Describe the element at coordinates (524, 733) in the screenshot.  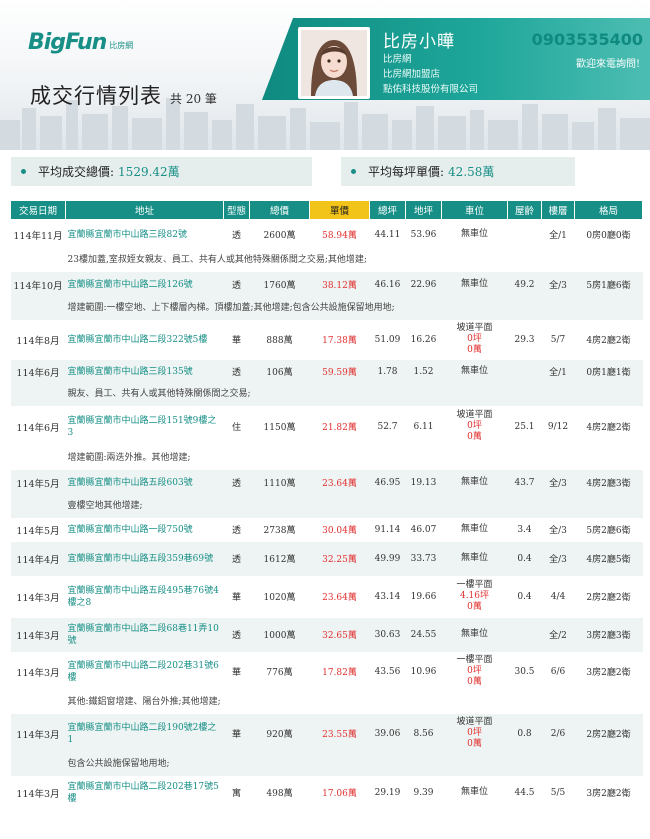
I see `row-age: 0.8` at that location.